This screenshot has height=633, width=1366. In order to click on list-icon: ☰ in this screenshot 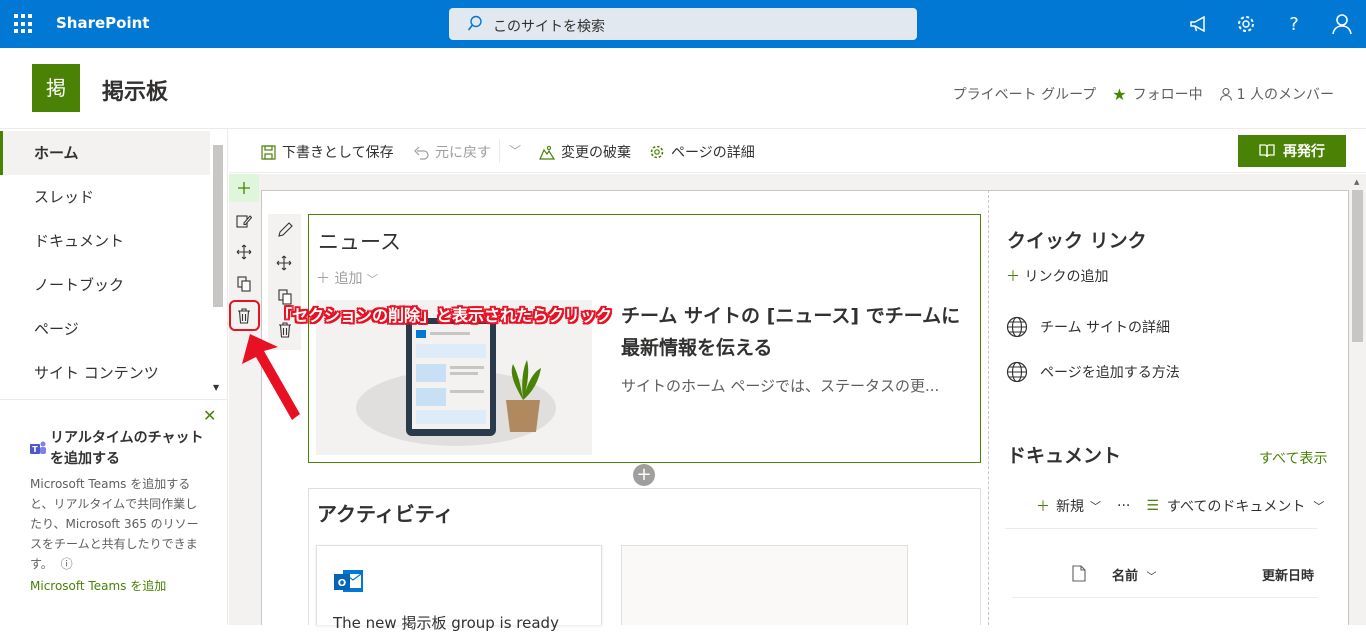, I will do `click(1152, 506)`.